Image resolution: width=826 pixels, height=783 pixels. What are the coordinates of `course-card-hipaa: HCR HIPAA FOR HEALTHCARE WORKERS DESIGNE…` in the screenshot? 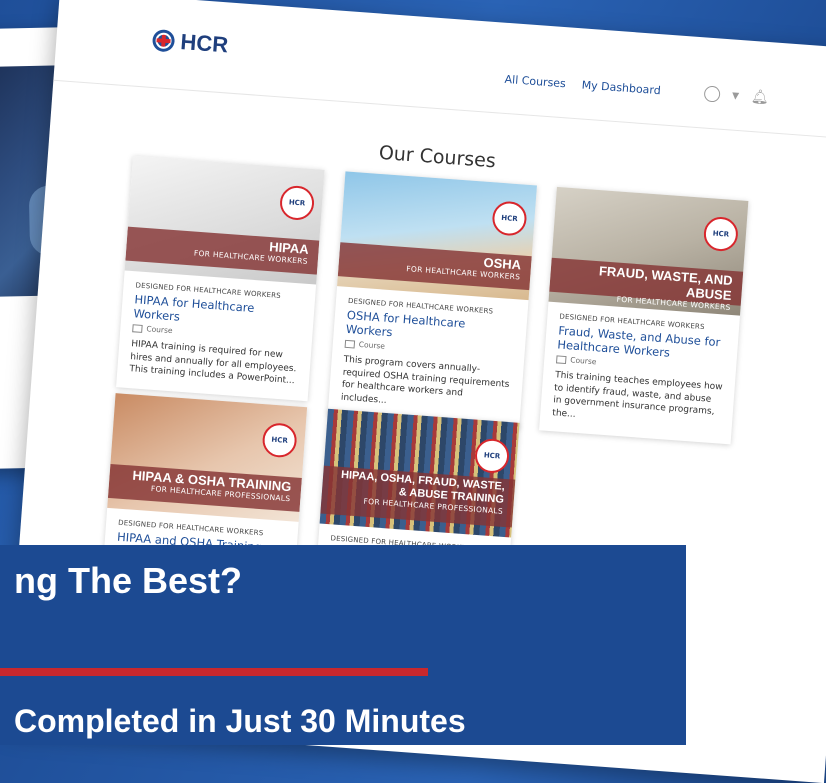 It's located at (220, 278).